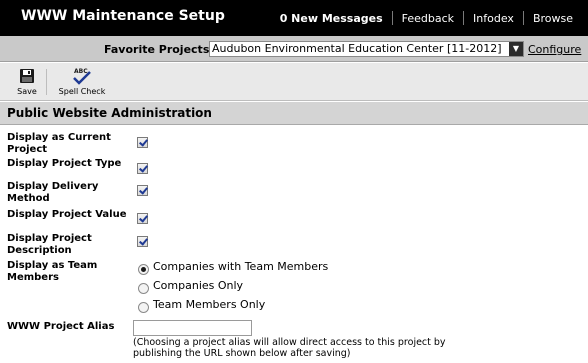 The height and width of the screenshot is (363, 588). Describe the element at coordinates (52, 271) in the screenshot. I see `field-label-team-members: Display as Team Members` at that location.